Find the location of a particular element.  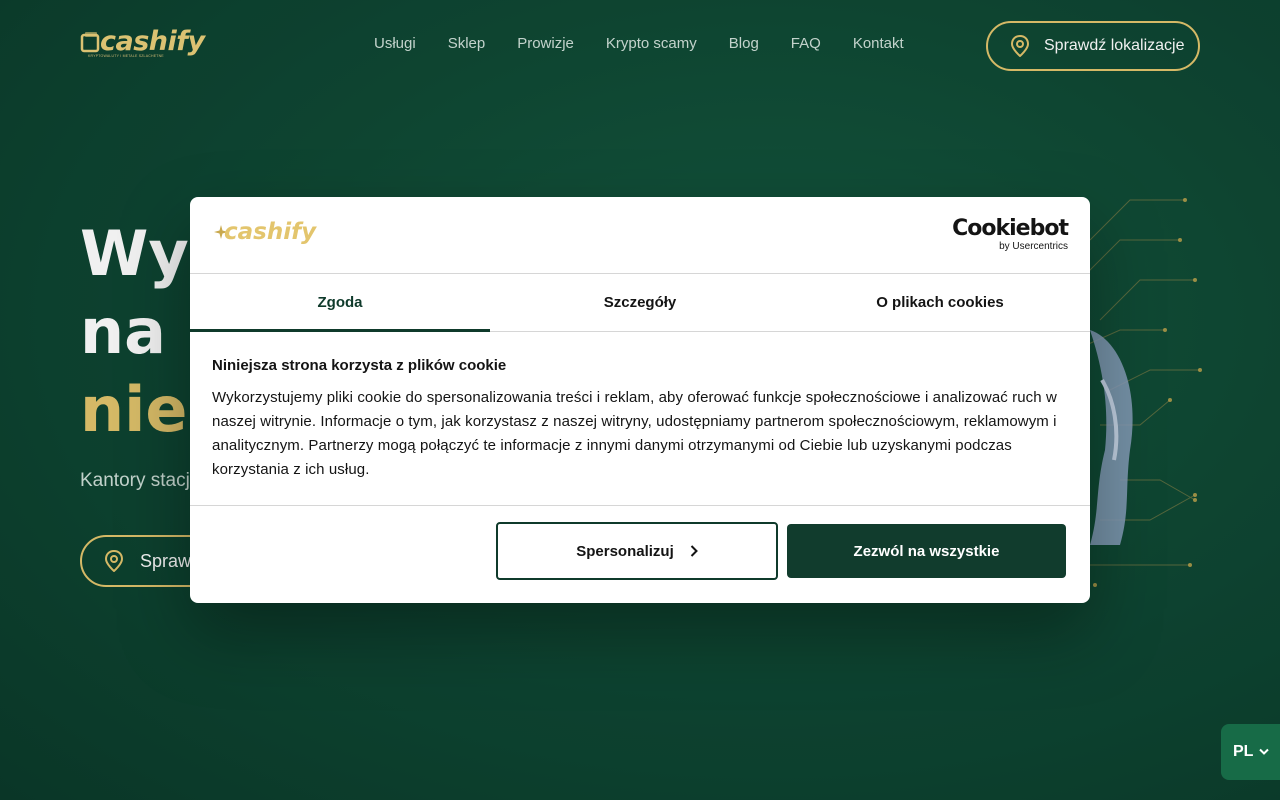

cookiebot-logo: Cookiebot by Usercentrics is located at coordinates (1010, 234).